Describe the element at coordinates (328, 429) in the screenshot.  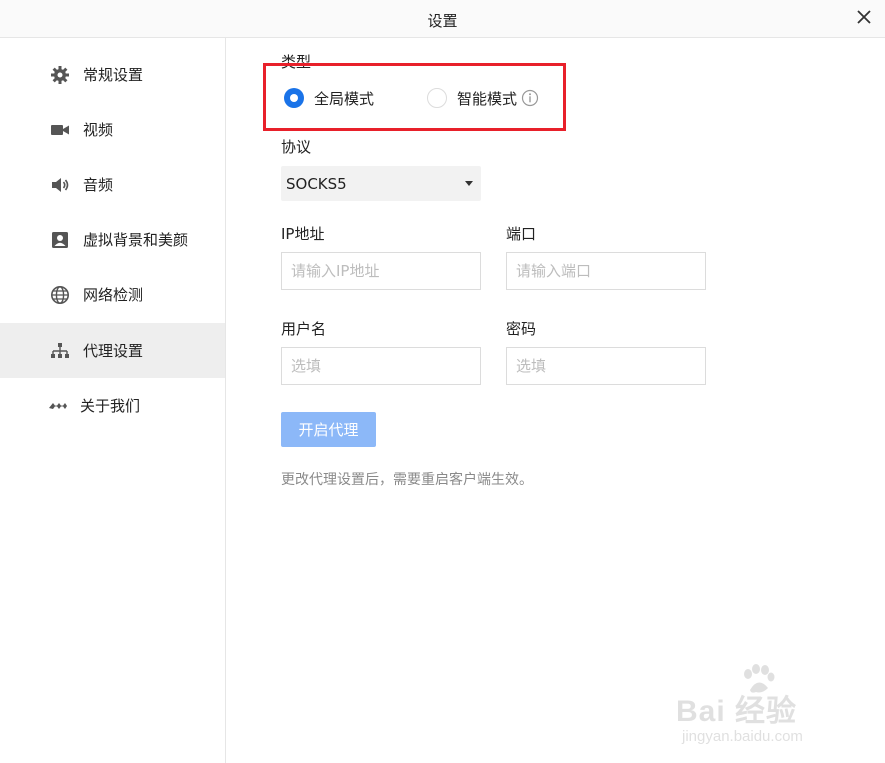
I see `enable-proxy-button: 开启代理` at that location.